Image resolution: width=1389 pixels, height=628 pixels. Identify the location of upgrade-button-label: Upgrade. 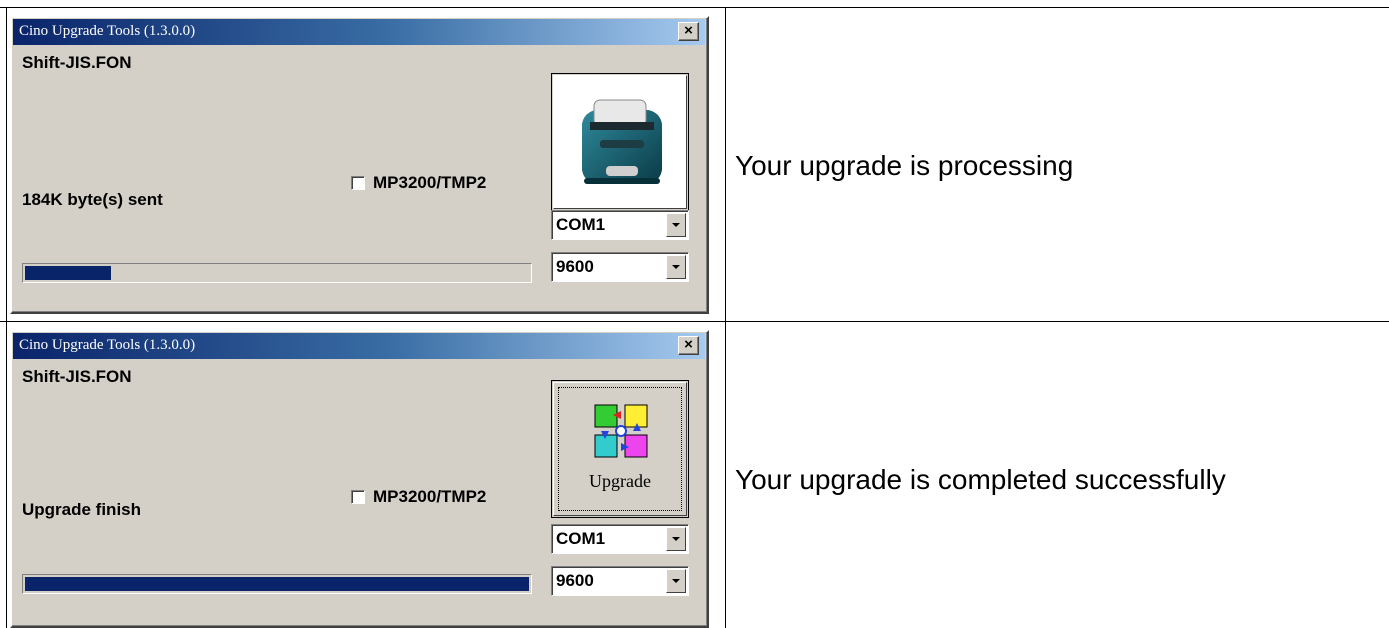
(620, 481).